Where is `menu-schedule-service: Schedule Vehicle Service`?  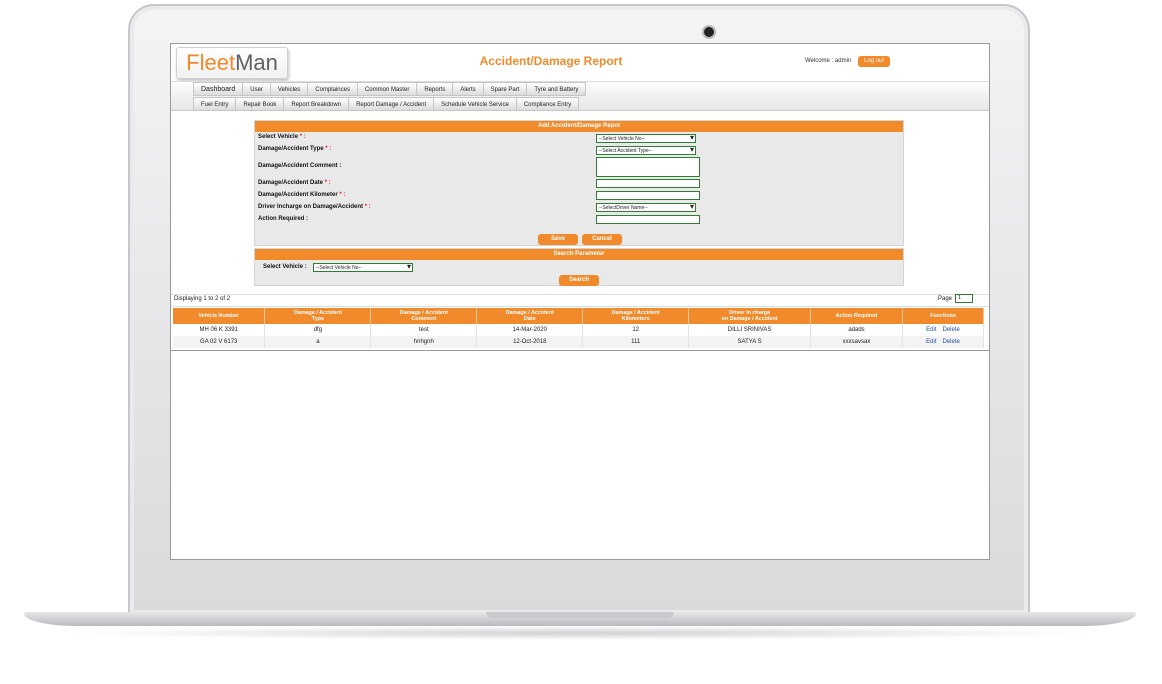
menu-schedule-service: Schedule Vehicle Service is located at coordinates (475, 104).